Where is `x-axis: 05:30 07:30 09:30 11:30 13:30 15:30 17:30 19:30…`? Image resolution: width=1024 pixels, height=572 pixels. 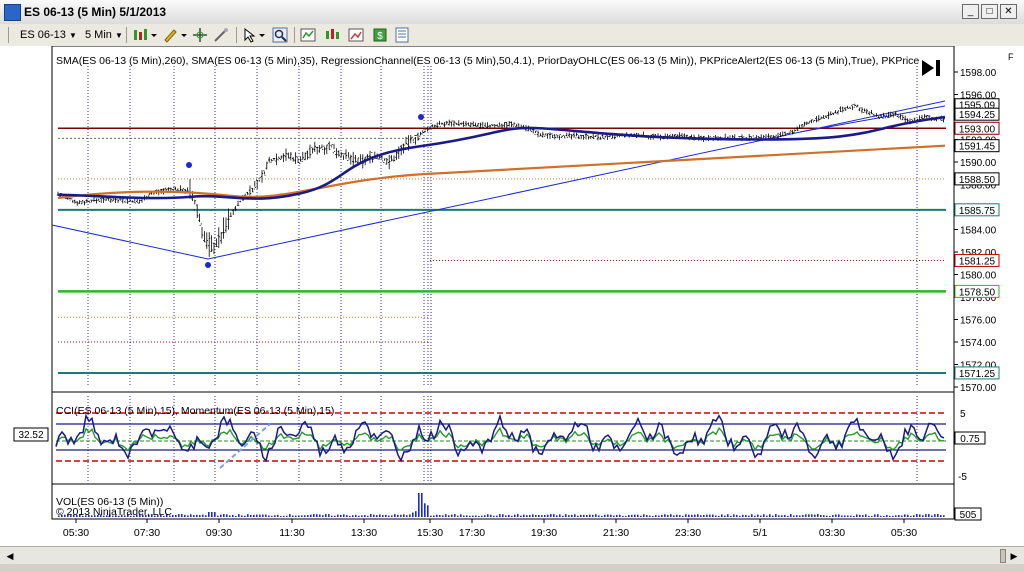 x-axis: 05:30 07:30 09:30 11:30 13:30 15:30 17:30 19:30… is located at coordinates (490, 529).